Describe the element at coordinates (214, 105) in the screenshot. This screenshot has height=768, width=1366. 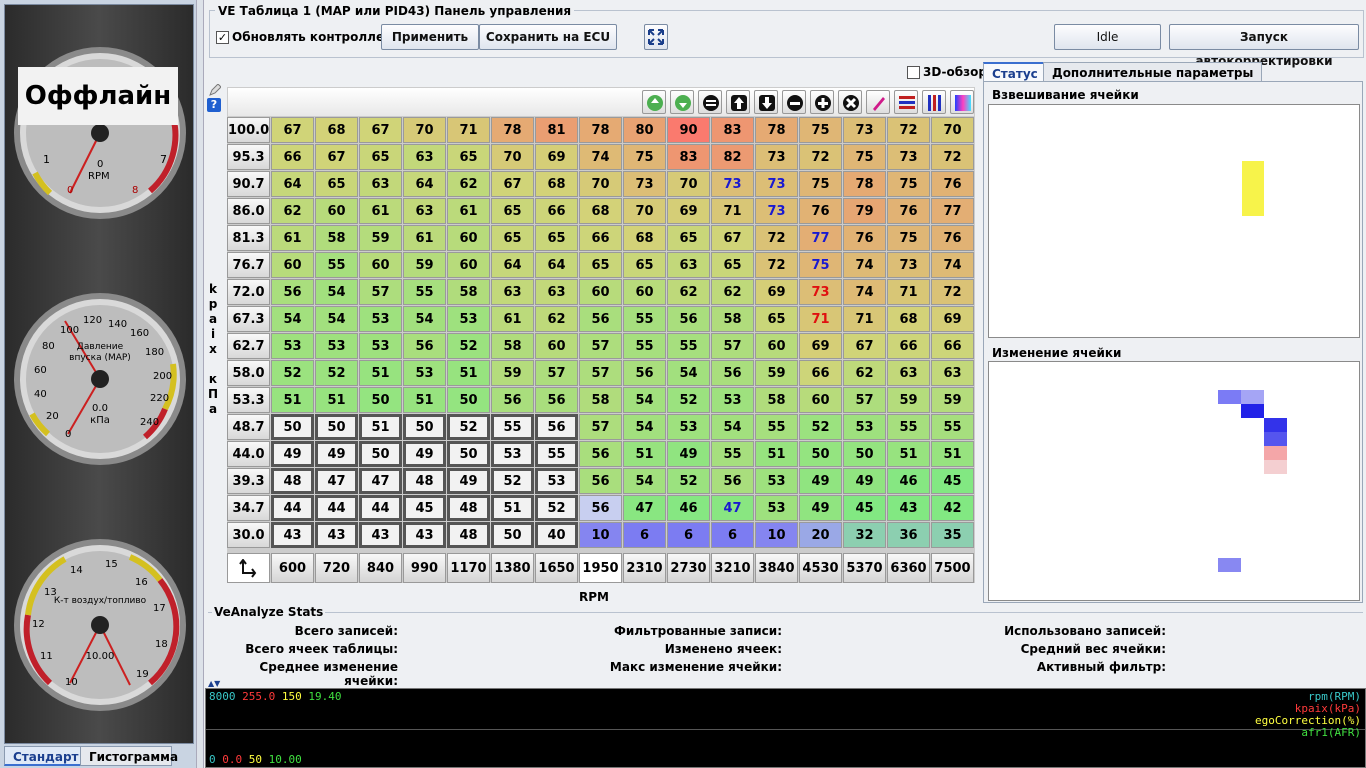
I see `help-icon: ?` at that location.